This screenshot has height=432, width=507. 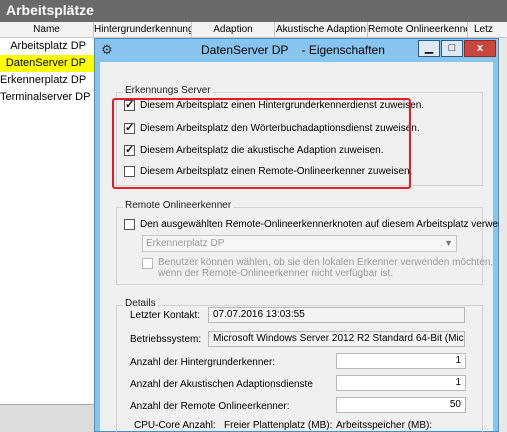 I want to click on list-item-datenserver: DatenServer DP, so click(x=47, y=63).